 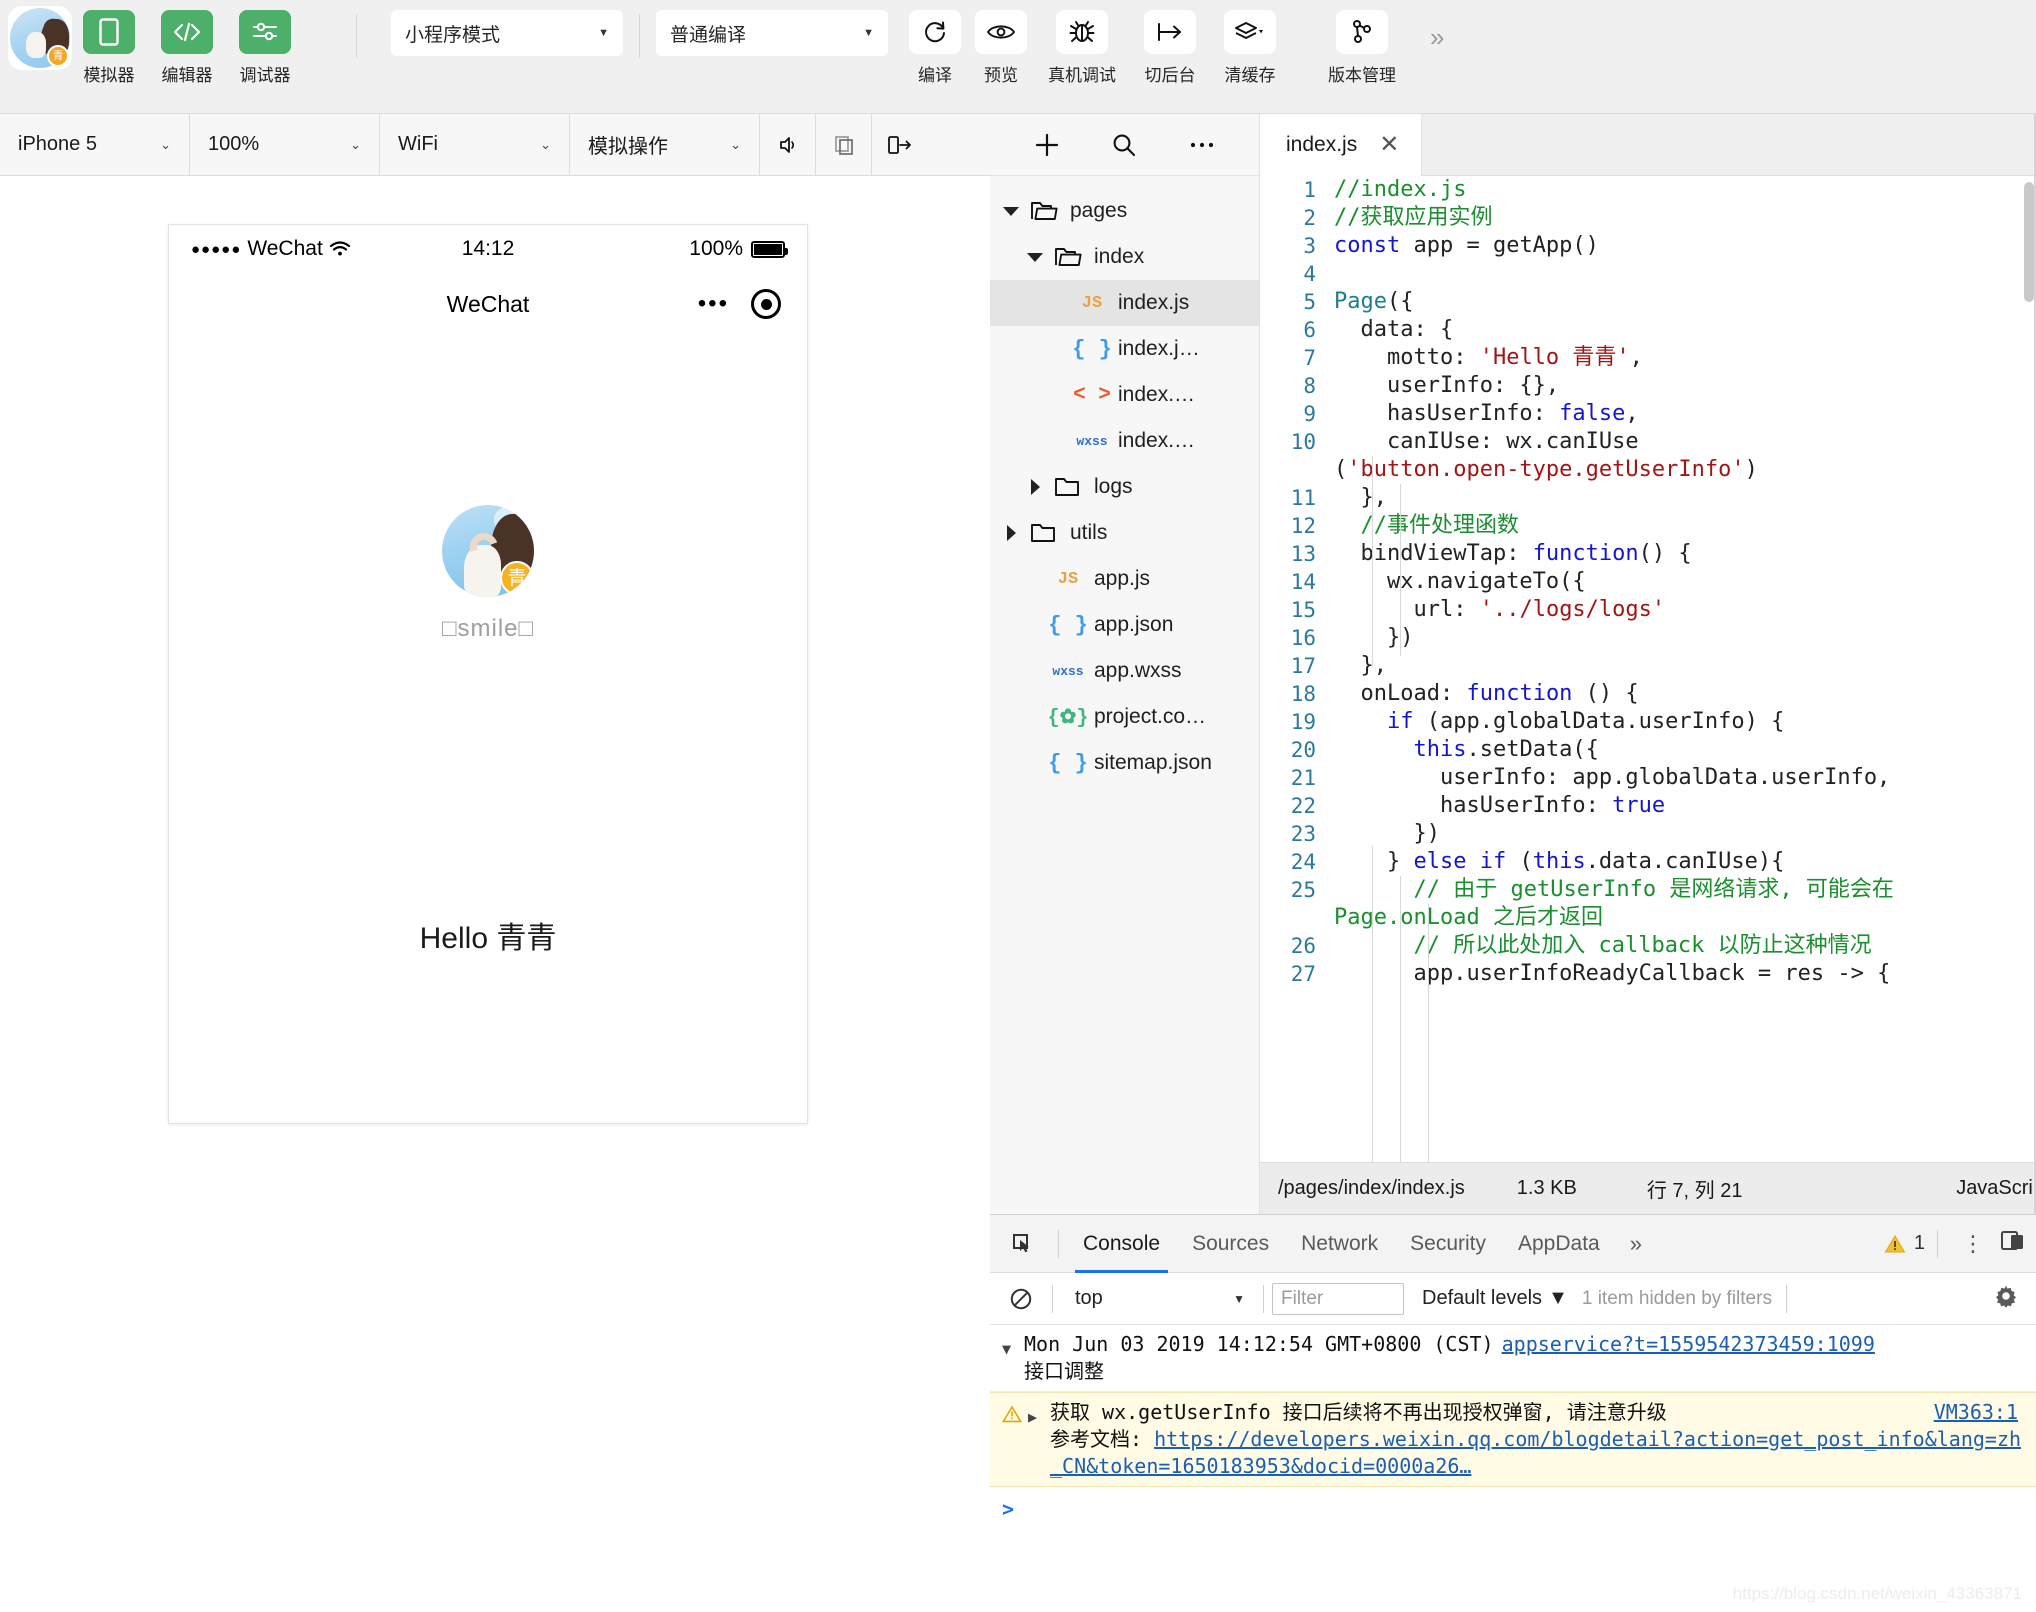 I want to click on editor-tab-index-js: index.js ✕, so click(x=1341, y=145).